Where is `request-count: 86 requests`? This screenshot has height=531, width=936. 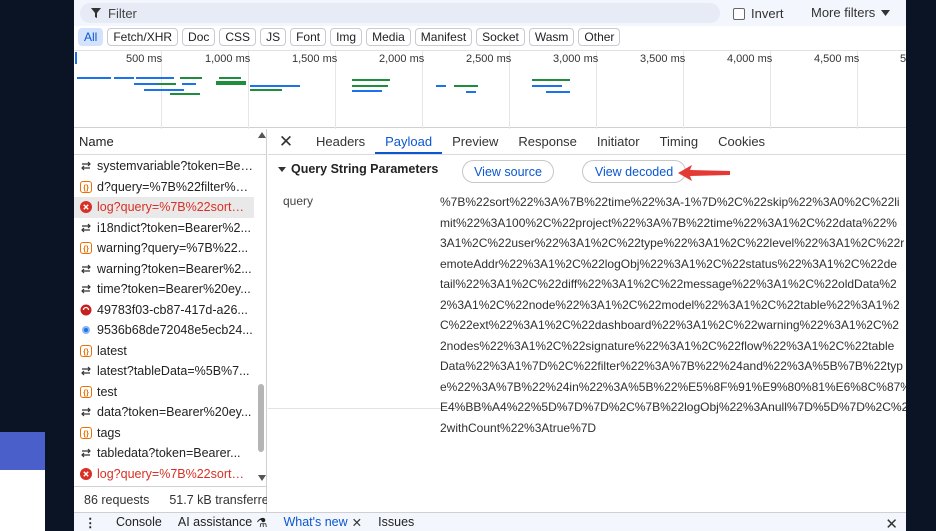 request-count: 86 requests is located at coordinates (117, 499).